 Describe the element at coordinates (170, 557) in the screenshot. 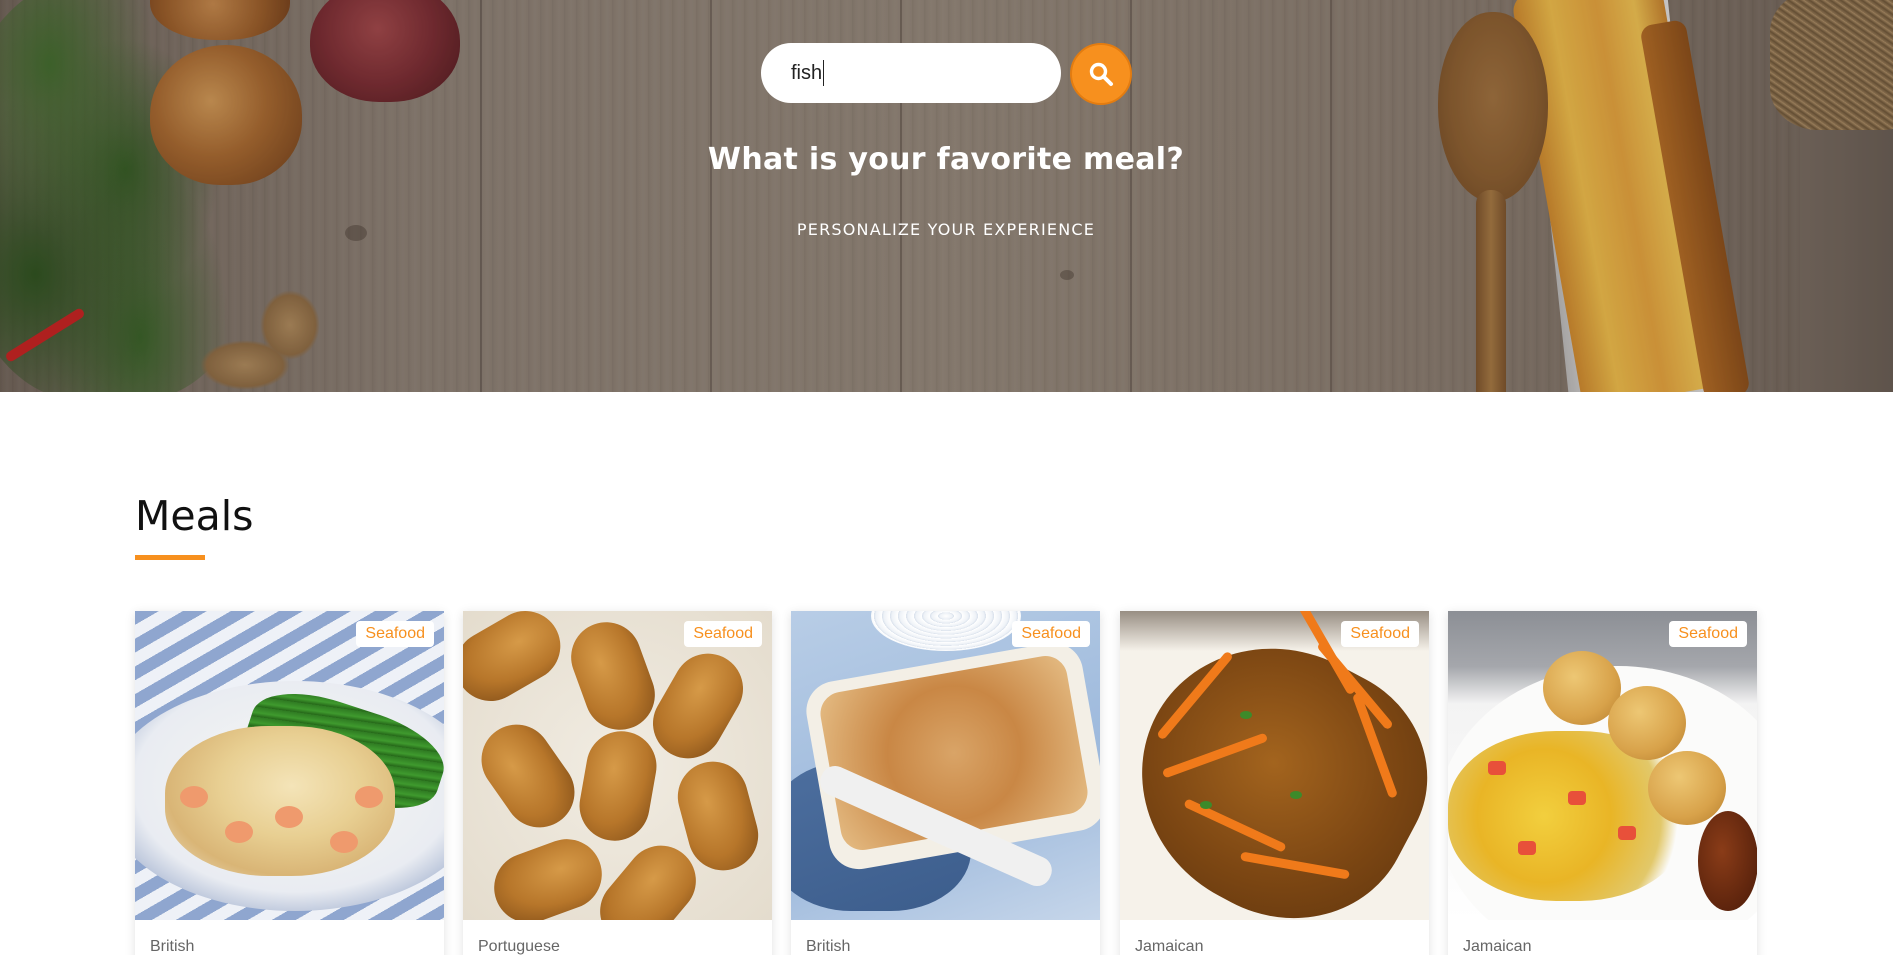

I see `heading-underline` at that location.